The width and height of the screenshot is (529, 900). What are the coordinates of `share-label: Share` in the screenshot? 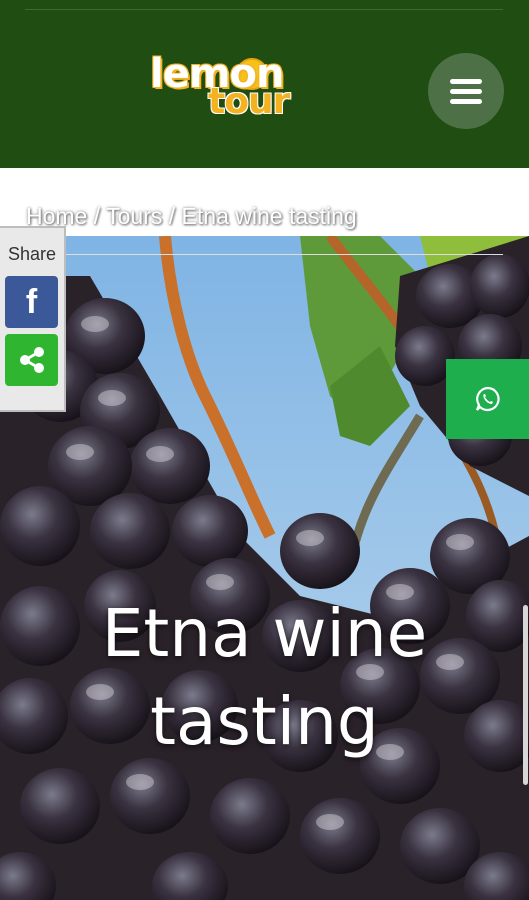 It's located at (32, 254).